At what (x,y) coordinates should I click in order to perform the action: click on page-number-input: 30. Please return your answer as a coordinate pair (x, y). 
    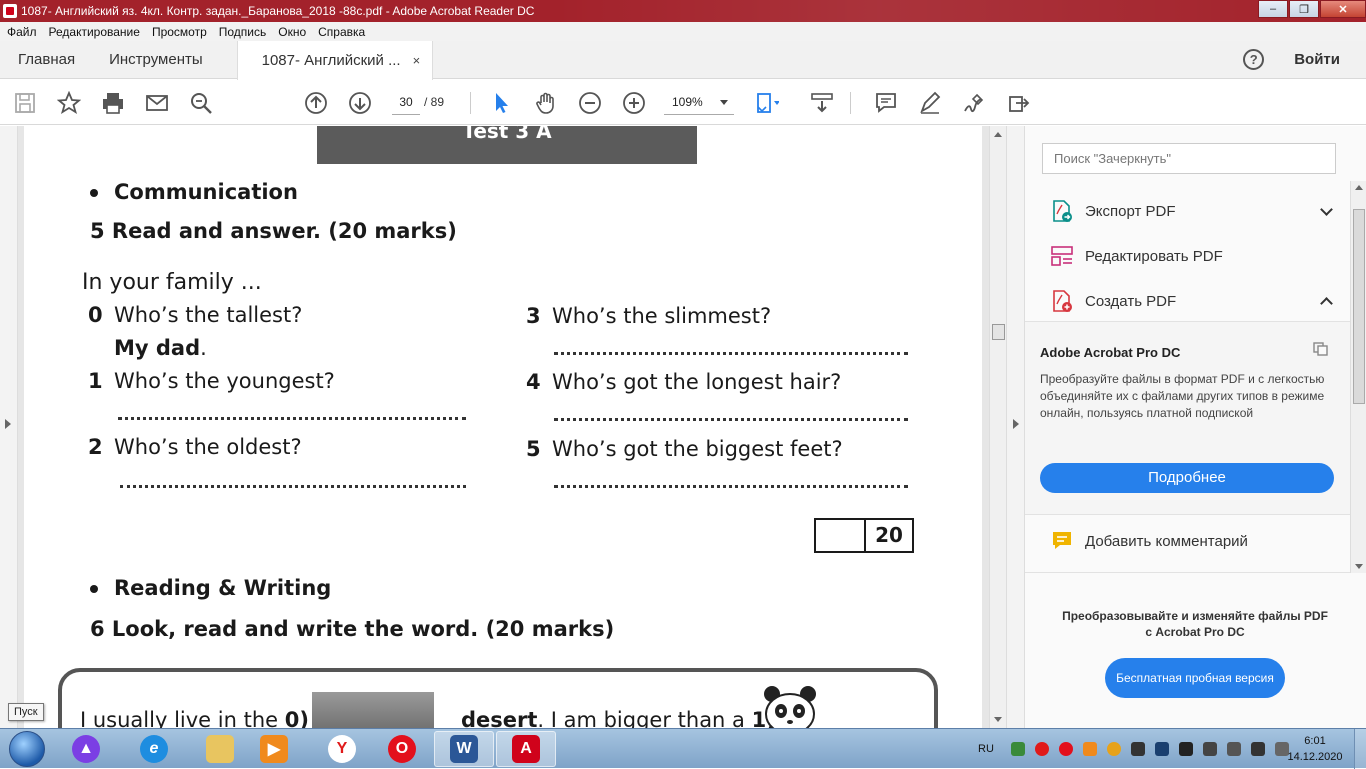
    Looking at the image, I should click on (406, 103).